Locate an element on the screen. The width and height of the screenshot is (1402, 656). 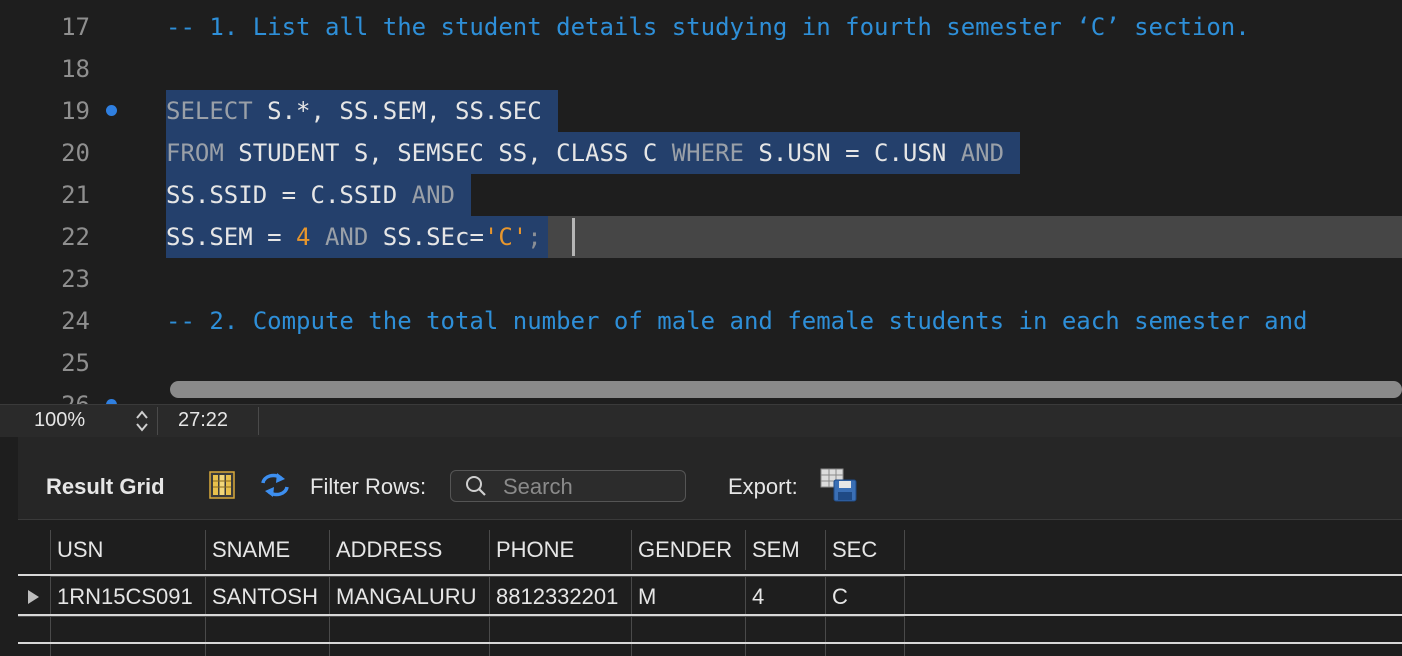
editor-status-bar: 100% 27:22 is located at coordinates (701, 420).